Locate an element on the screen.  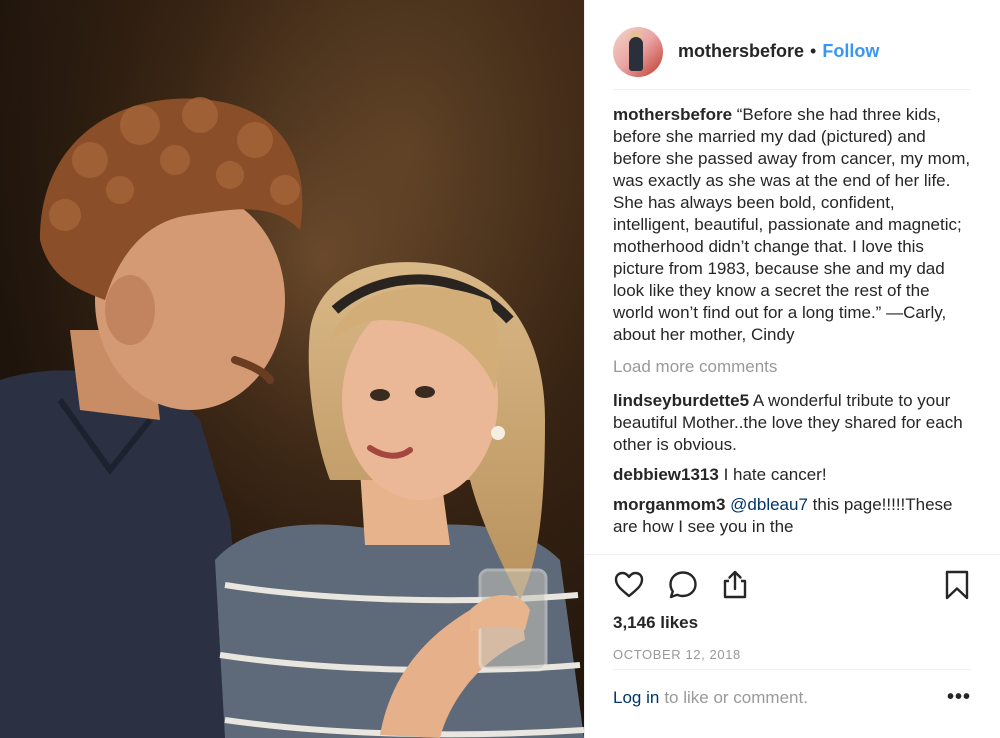
heart-icon is located at coordinates (629, 585).